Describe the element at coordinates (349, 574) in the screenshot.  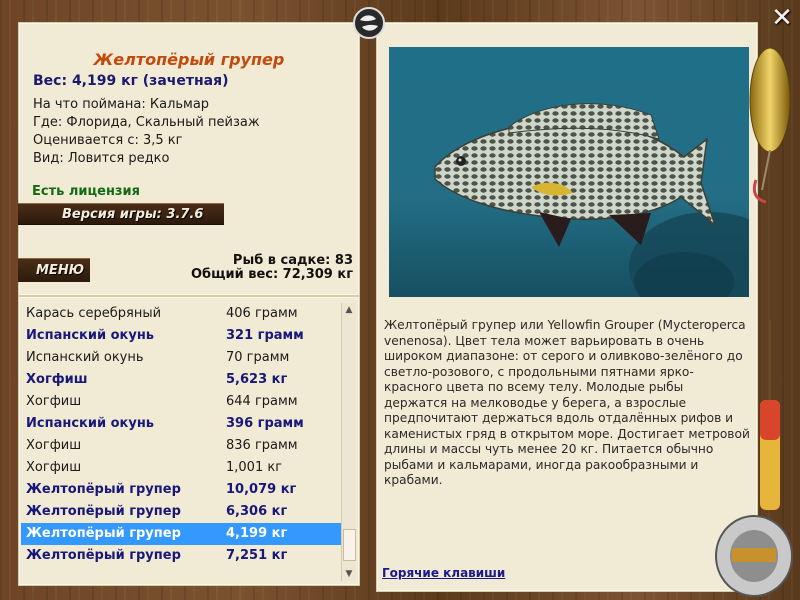
I see `chevron-down-icon: ▼` at that location.